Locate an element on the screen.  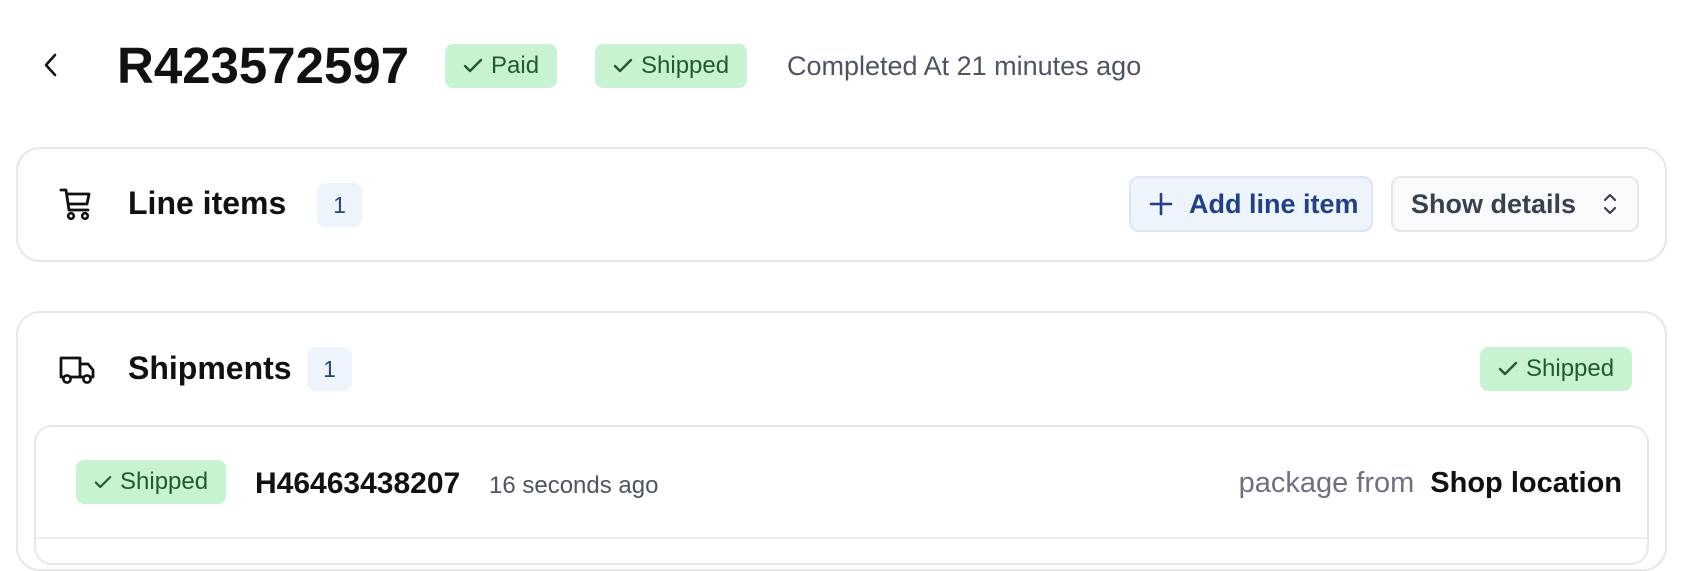
shipments-count: 1 is located at coordinates (329, 369).